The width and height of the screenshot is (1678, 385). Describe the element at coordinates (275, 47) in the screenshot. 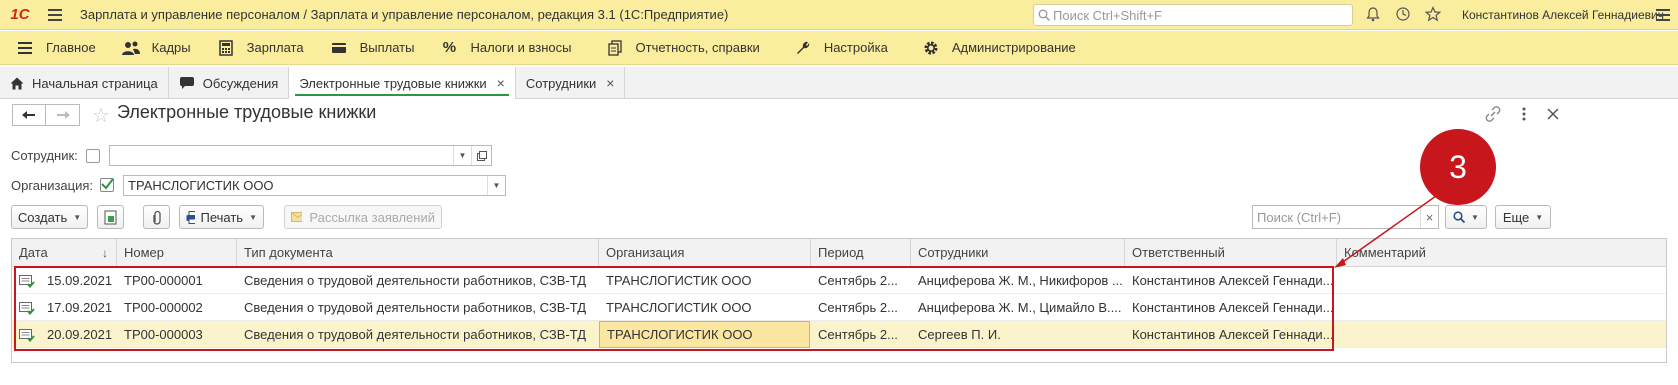

I see `section-label: Зарплата` at that location.